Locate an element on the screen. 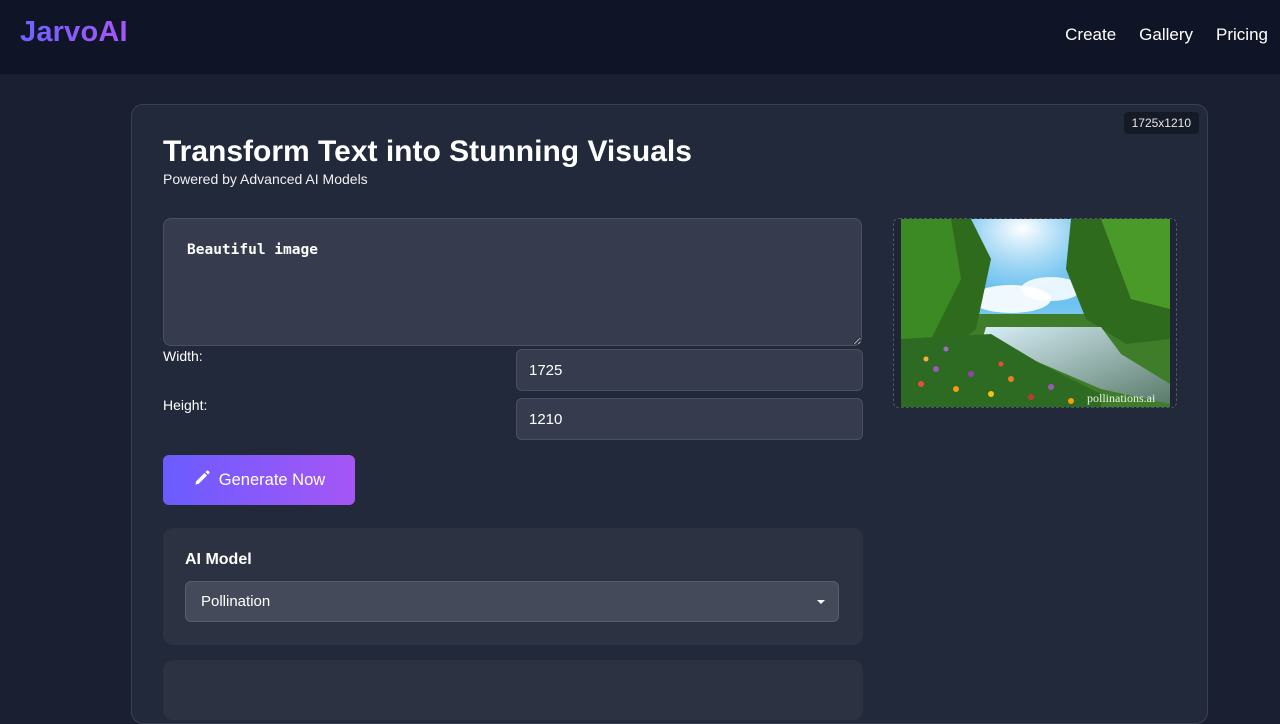 The image size is (1280, 724). prompt-input: Beautiful image is located at coordinates (512, 282).